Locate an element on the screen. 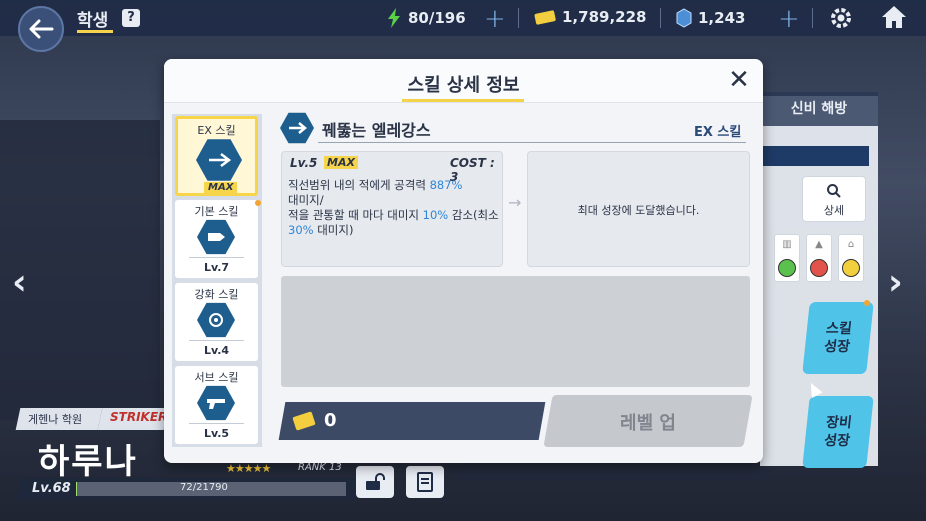 Image resolution: width=926 pixels, height=521 pixels. gem-icon is located at coordinates (684, 18).